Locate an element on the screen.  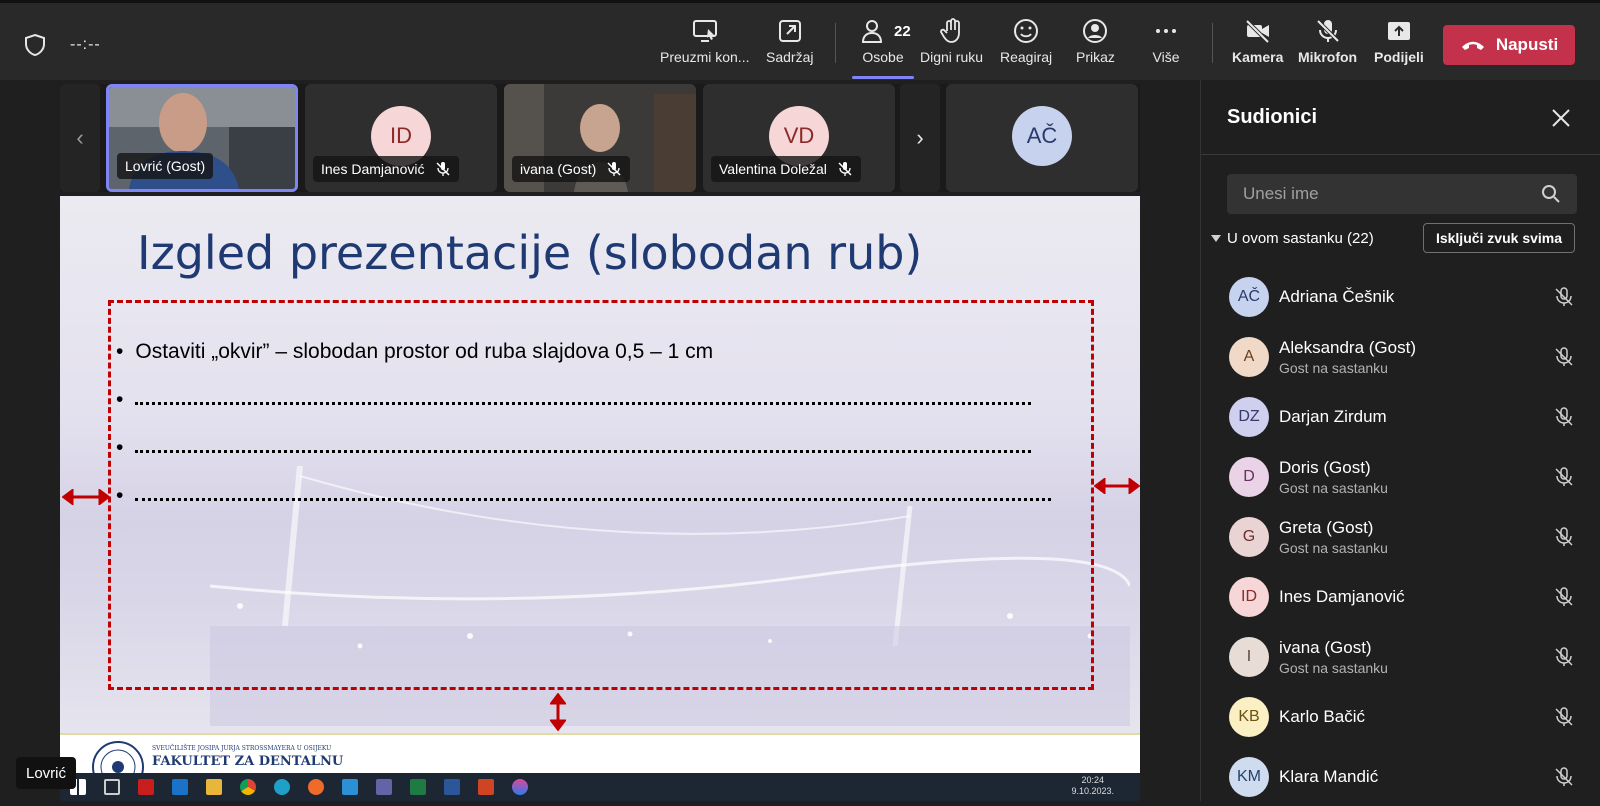
video-tile-adriana: AČ is located at coordinates (1042, 138).